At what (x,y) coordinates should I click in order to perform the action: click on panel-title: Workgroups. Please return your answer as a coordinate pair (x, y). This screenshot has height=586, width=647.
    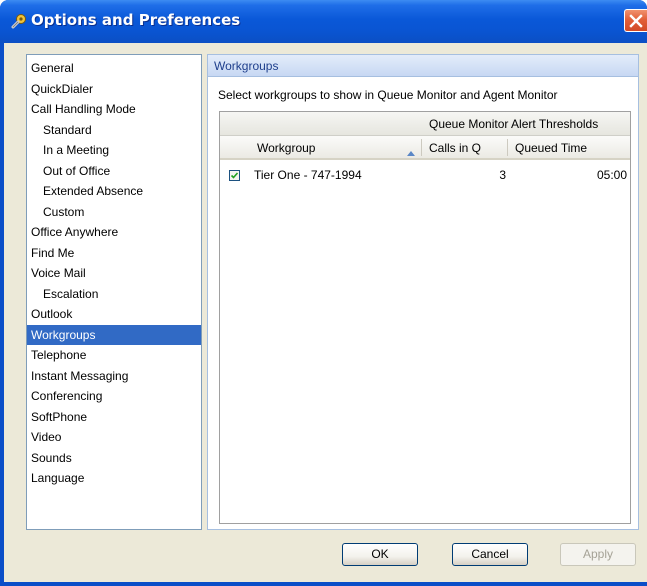
    Looking at the image, I should click on (423, 66).